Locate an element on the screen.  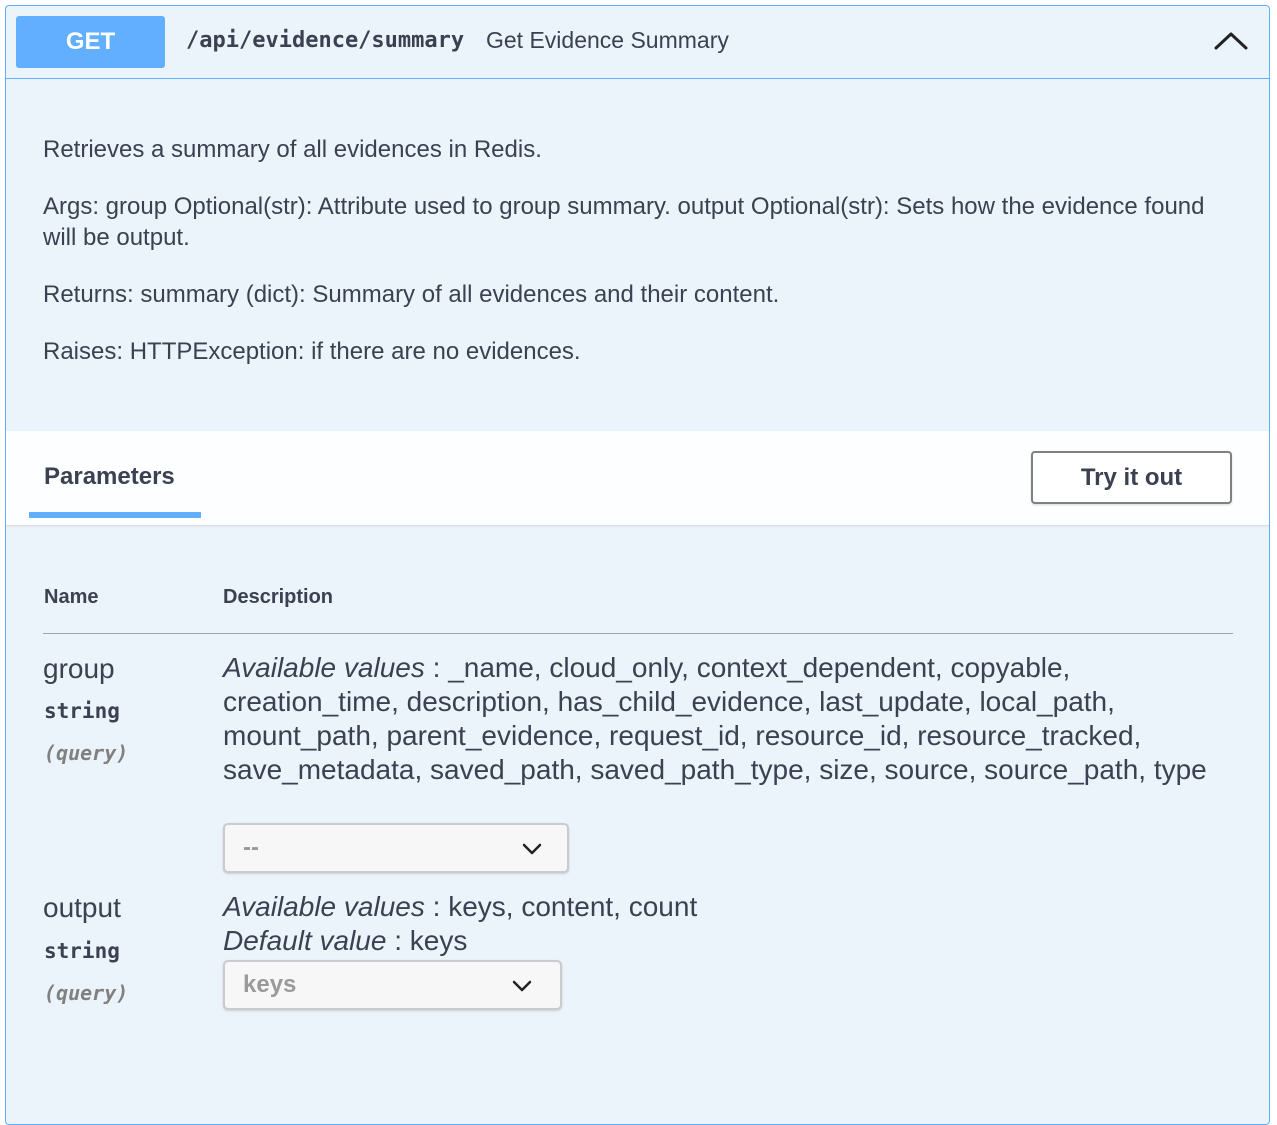
output-select-value: keys is located at coordinates (270, 984).